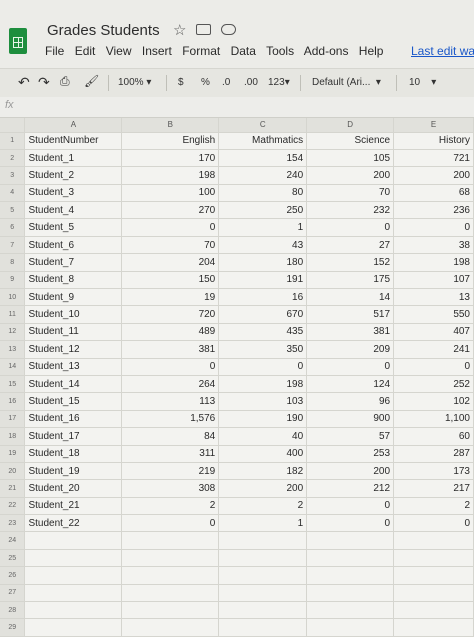  What do you see at coordinates (13, 332) in the screenshot?
I see `row-number: 12` at bounding box center [13, 332].